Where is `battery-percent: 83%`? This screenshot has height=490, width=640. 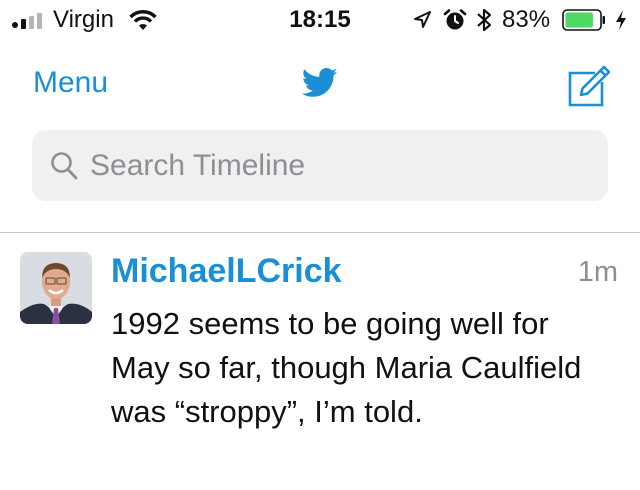
battery-percent: 83% is located at coordinates (526, 19).